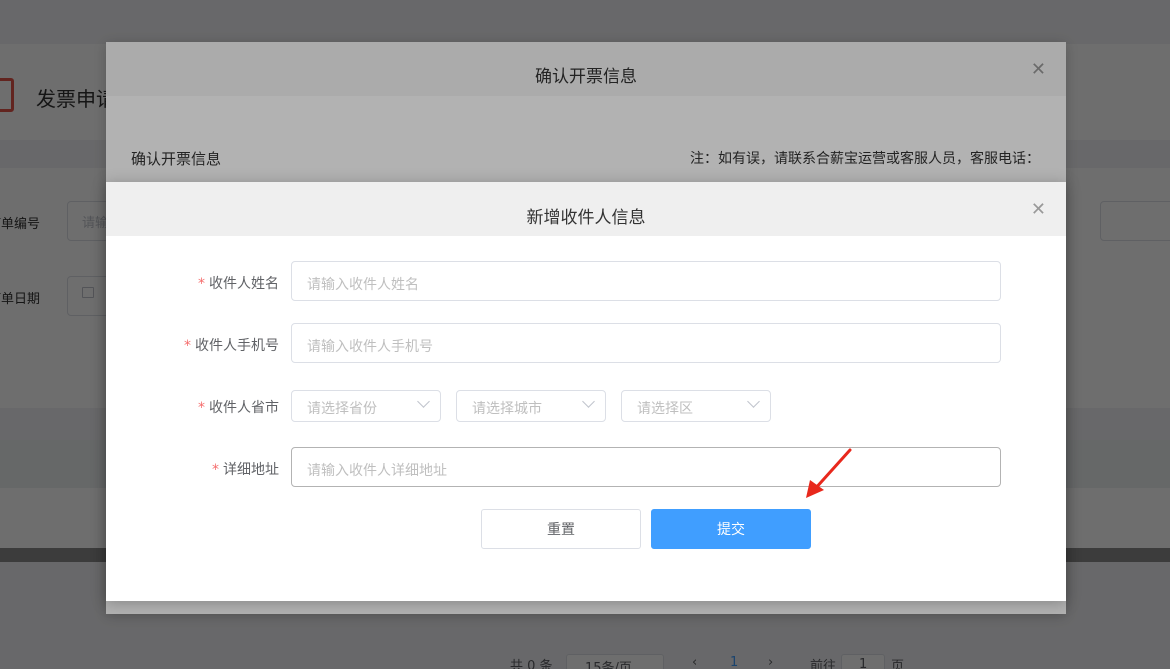 Image resolution: width=1170 pixels, height=669 pixels. Describe the element at coordinates (696, 406) in the screenshot. I see `district-select: 请选择区` at that location.